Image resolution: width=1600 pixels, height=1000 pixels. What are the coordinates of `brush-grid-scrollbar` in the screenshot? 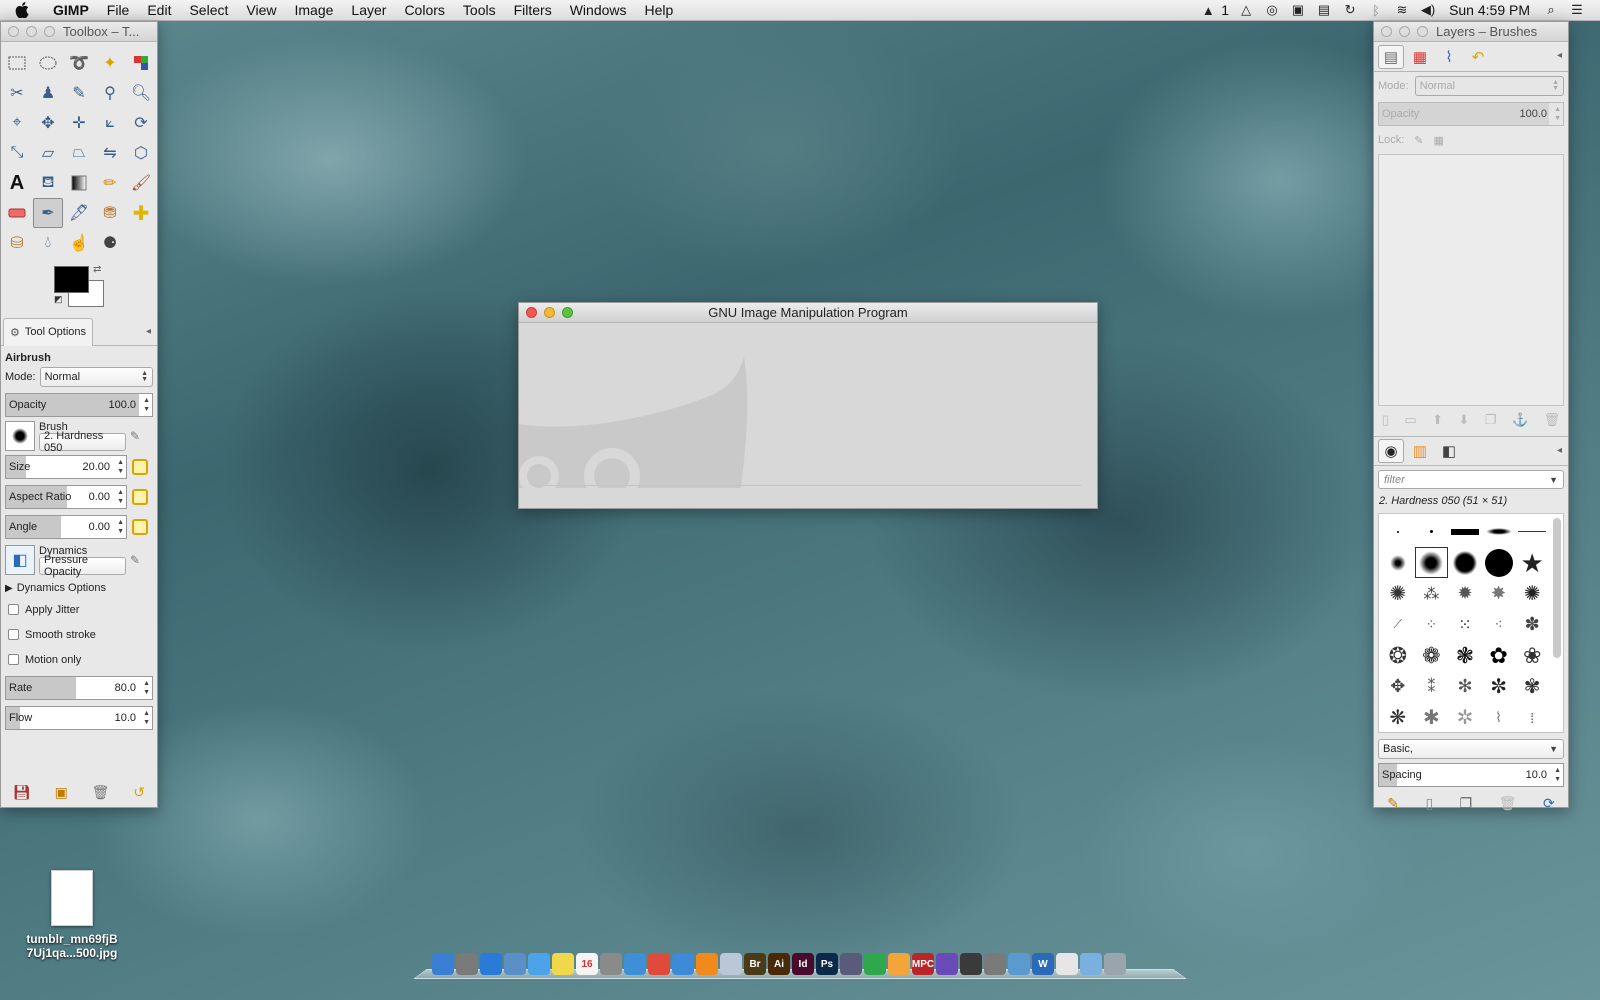 It's located at (1557, 588).